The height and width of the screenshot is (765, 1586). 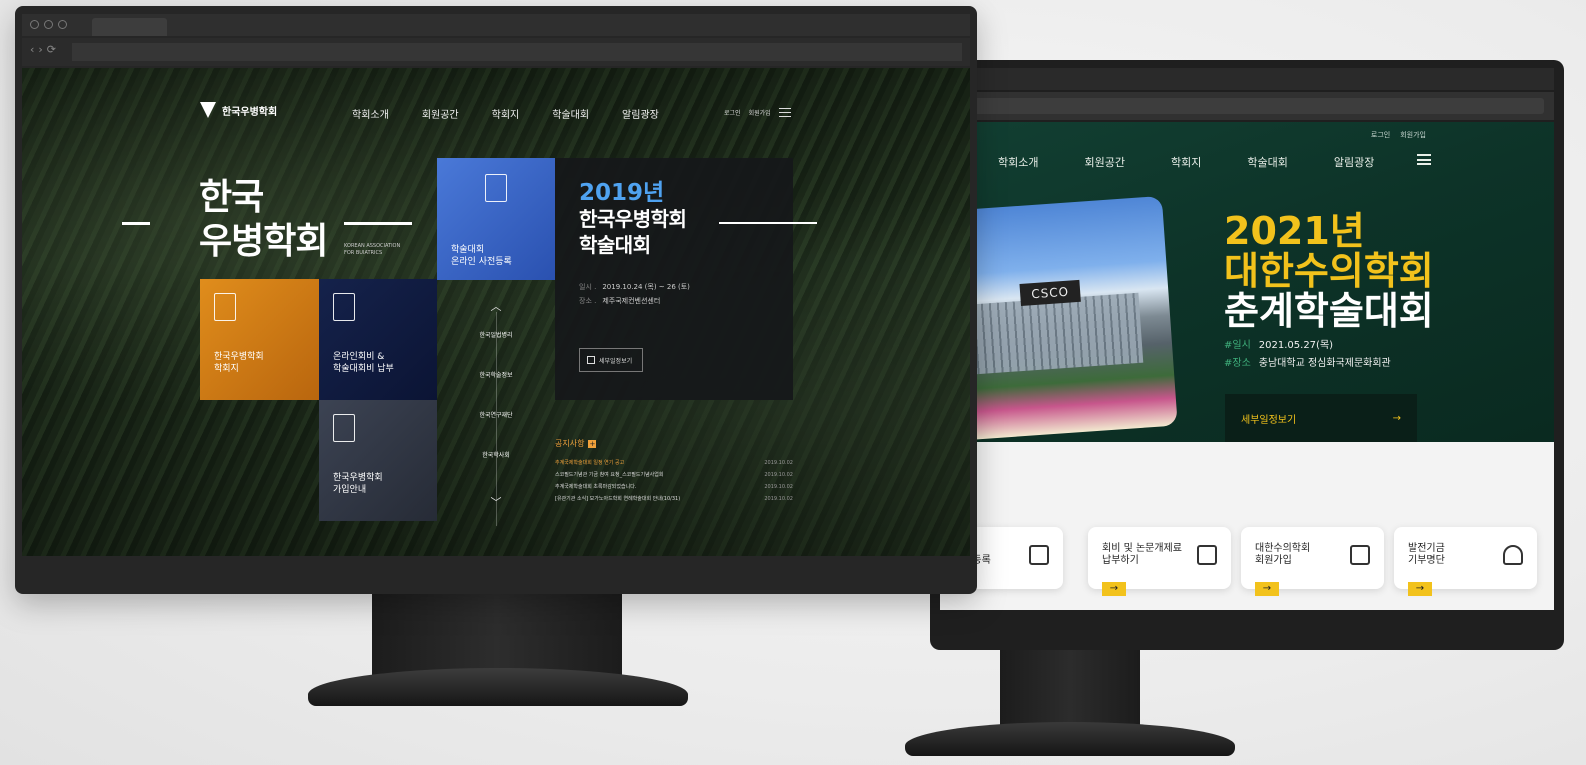 What do you see at coordinates (1070, 739) in the screenshot?
I see `back-monitor-base` at bounding box center [1070, 739].